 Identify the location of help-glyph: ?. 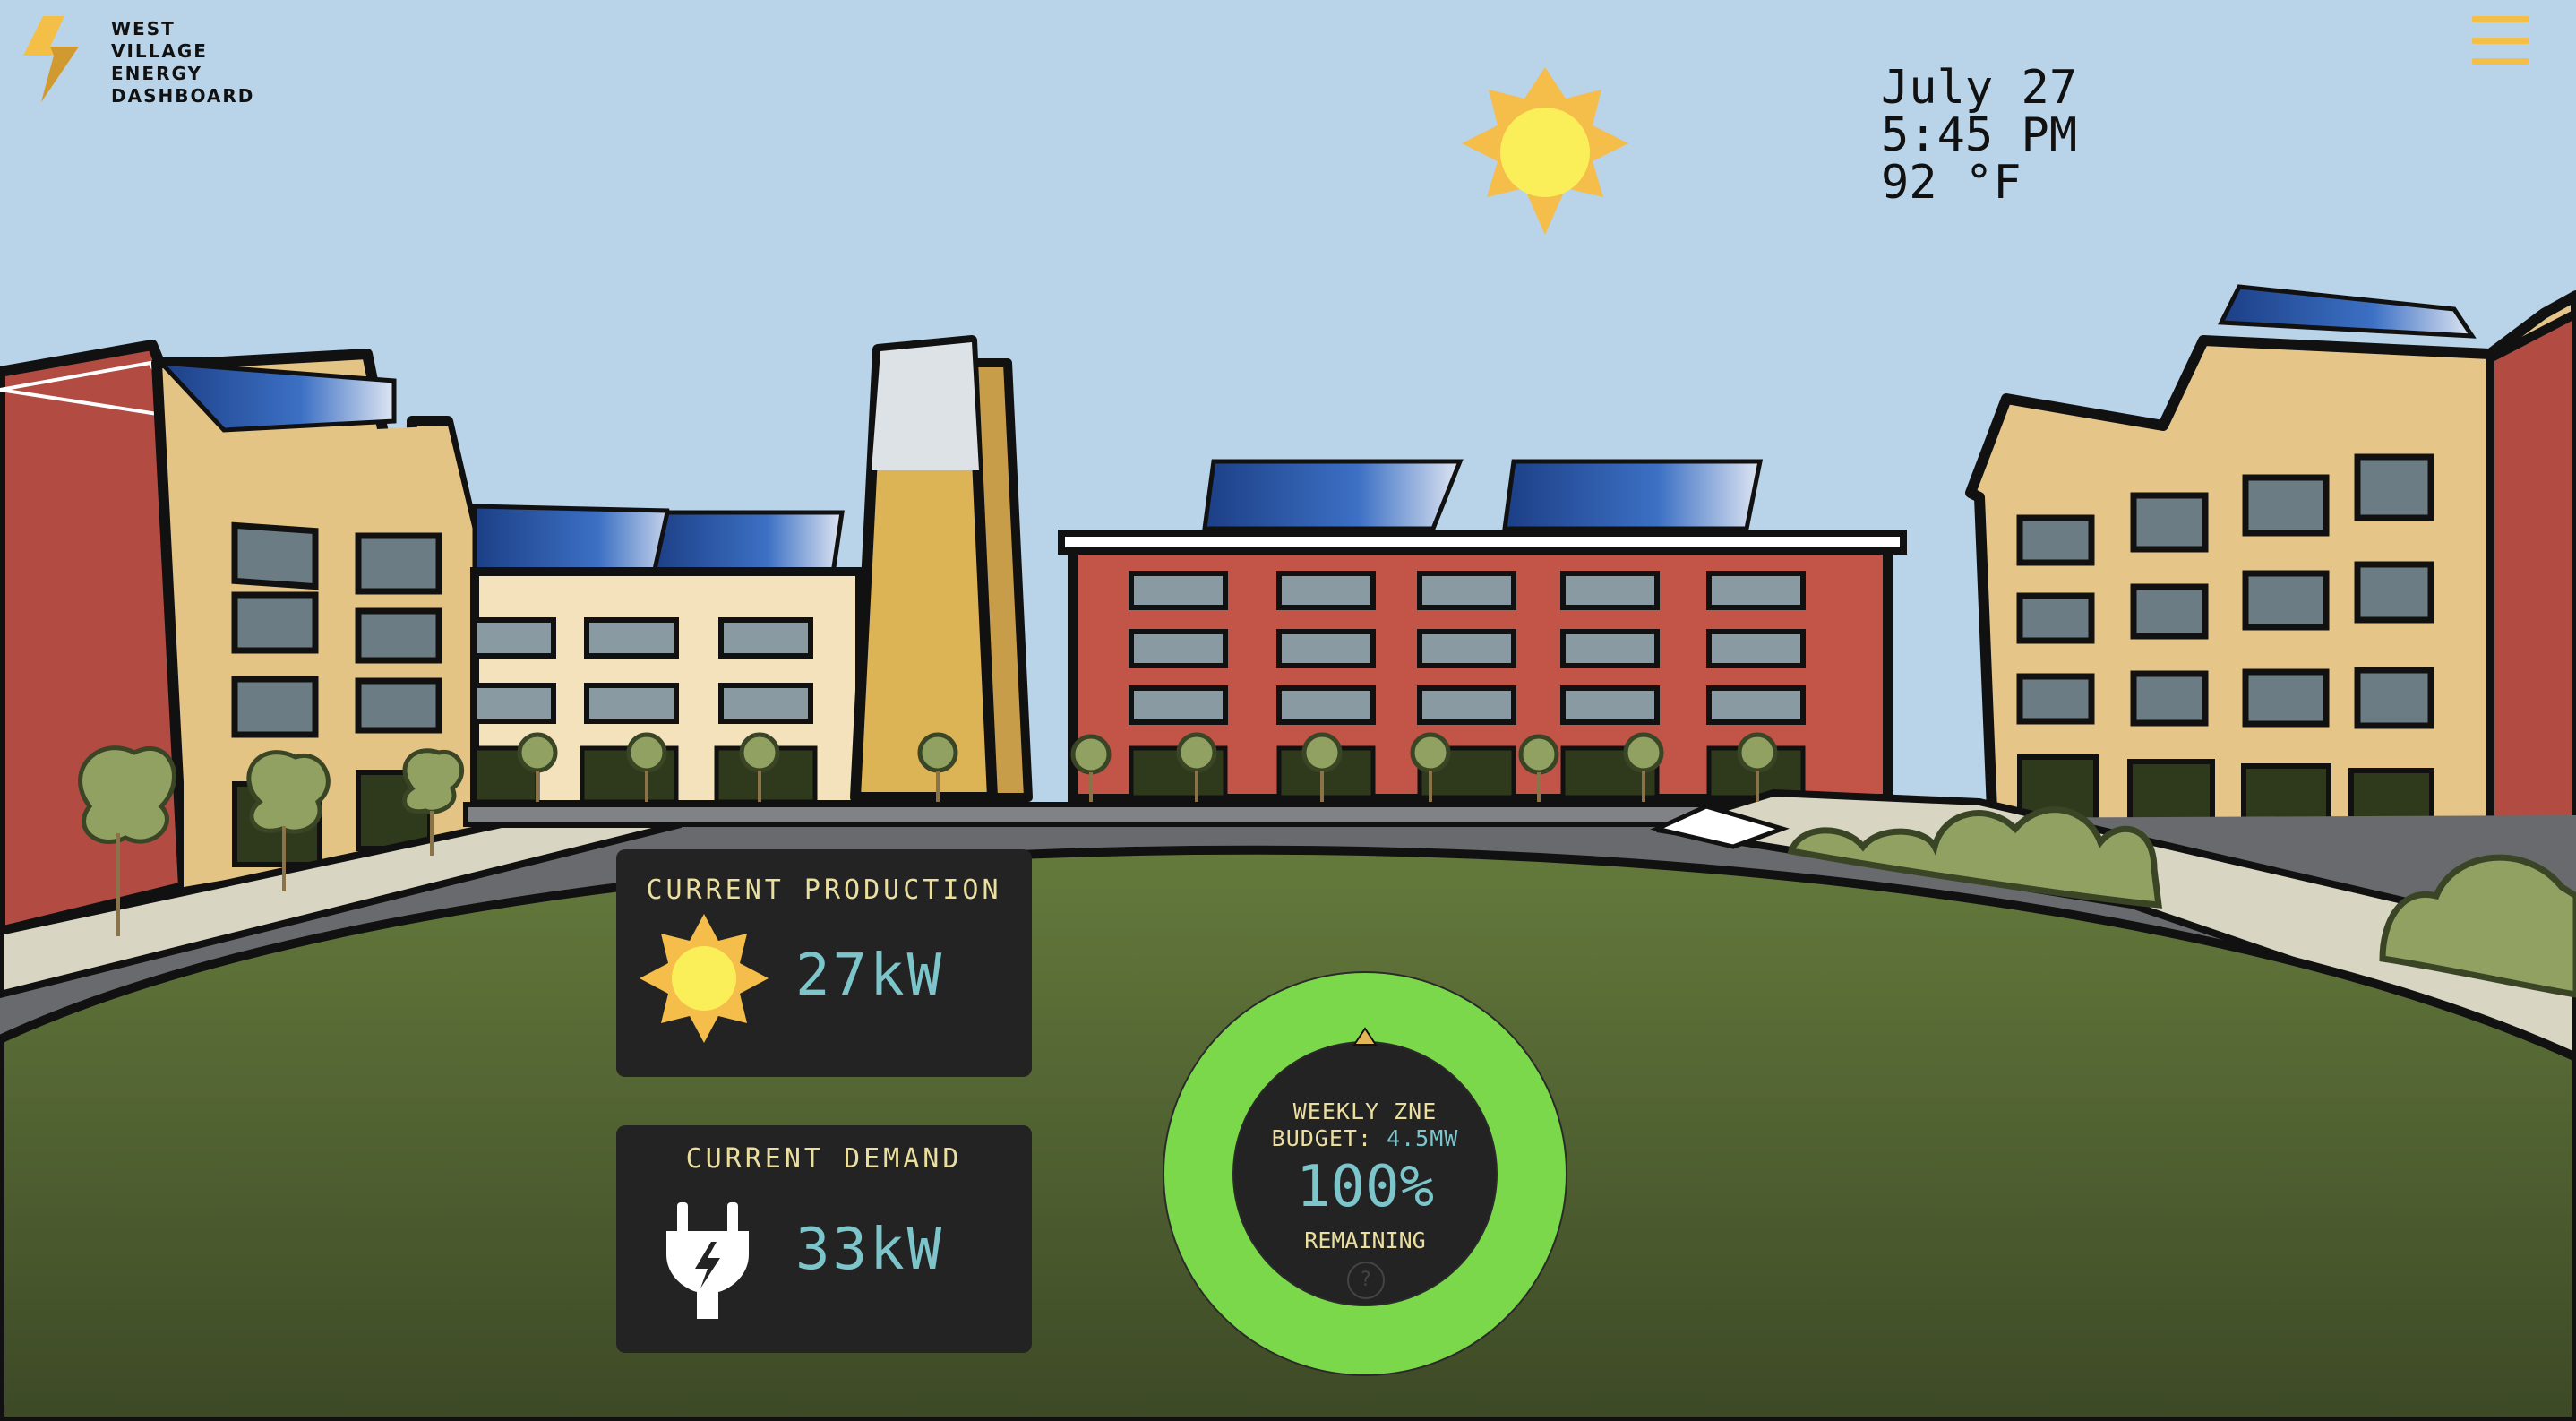
(1366, 1280).